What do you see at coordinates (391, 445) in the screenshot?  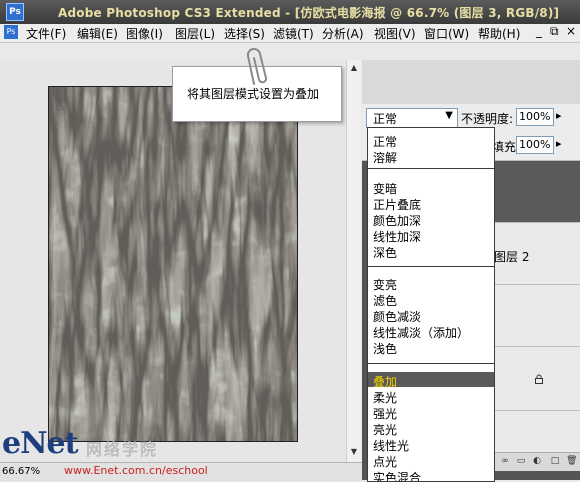 I see `blend-option-linear-light: 线性光` at bounding box center [391, 445].